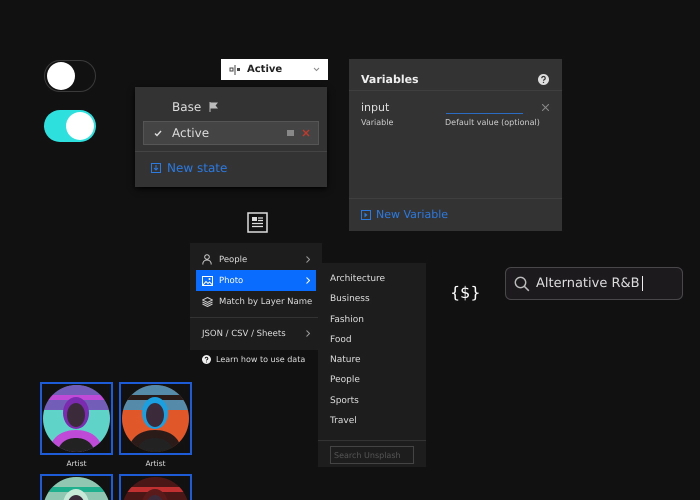 This screenshot has height=500, width=700. What do you see at coordinates (207, 301) in the screenshot?
I see `layers-icon` at bounding box center [207, 301].